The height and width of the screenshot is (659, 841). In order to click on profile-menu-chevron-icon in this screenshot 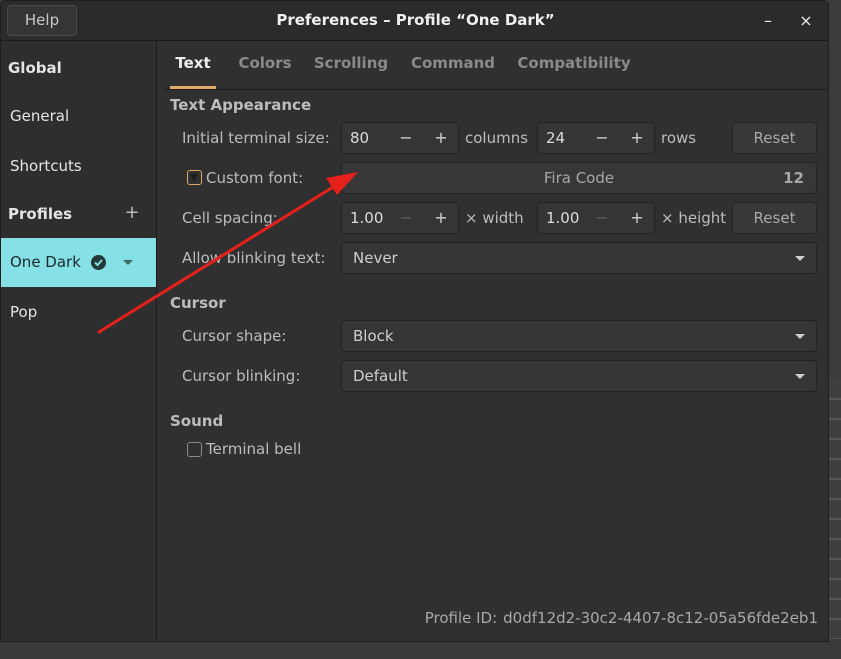, I will do `click(128, 262)`.